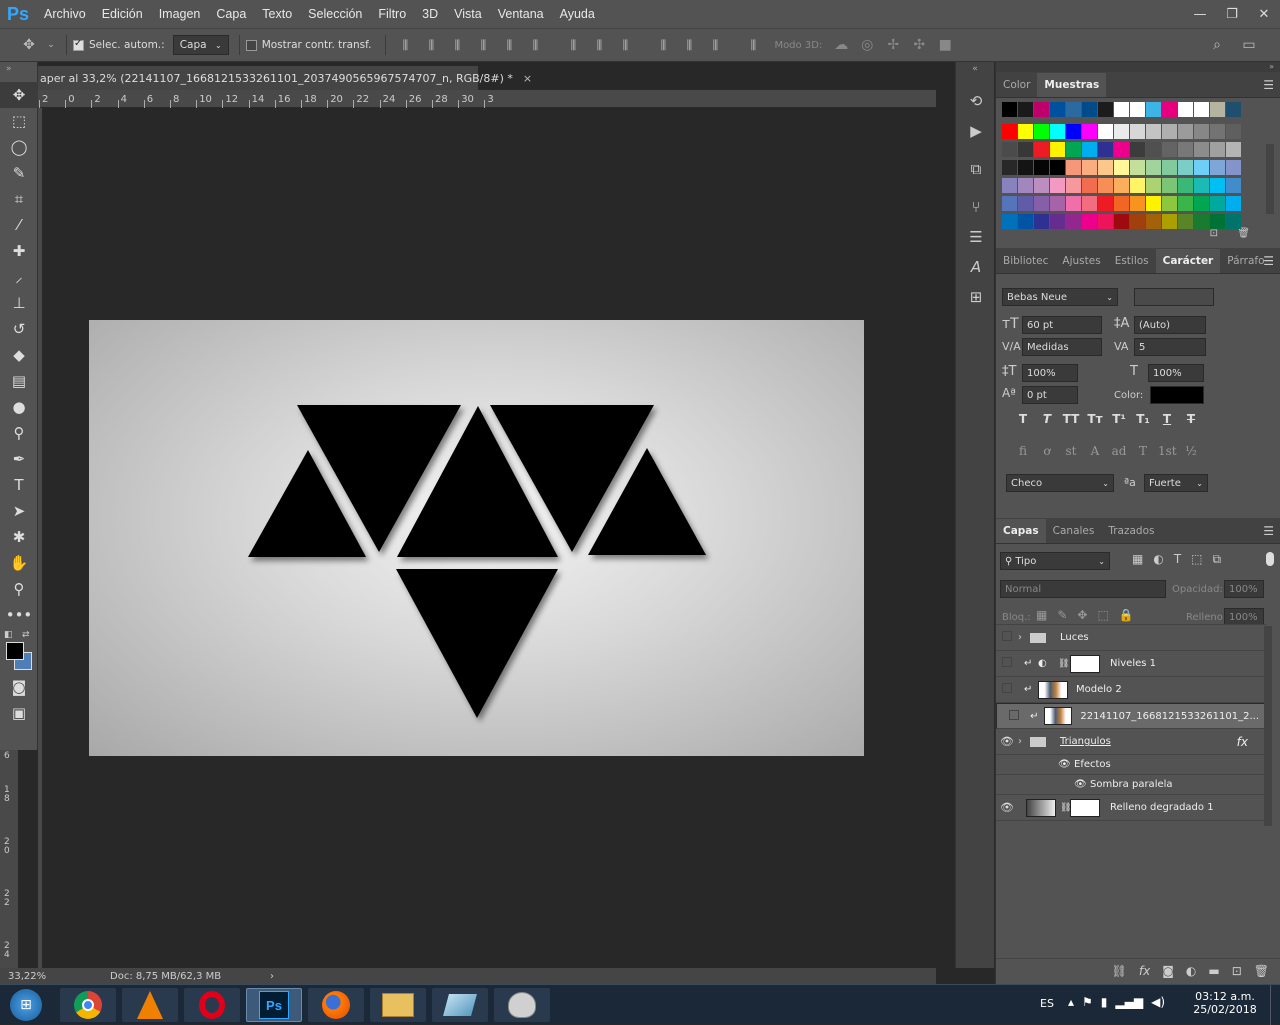 The image size is (1280, 1025). I want to click on blur-tool: ●, so click(19, 407).